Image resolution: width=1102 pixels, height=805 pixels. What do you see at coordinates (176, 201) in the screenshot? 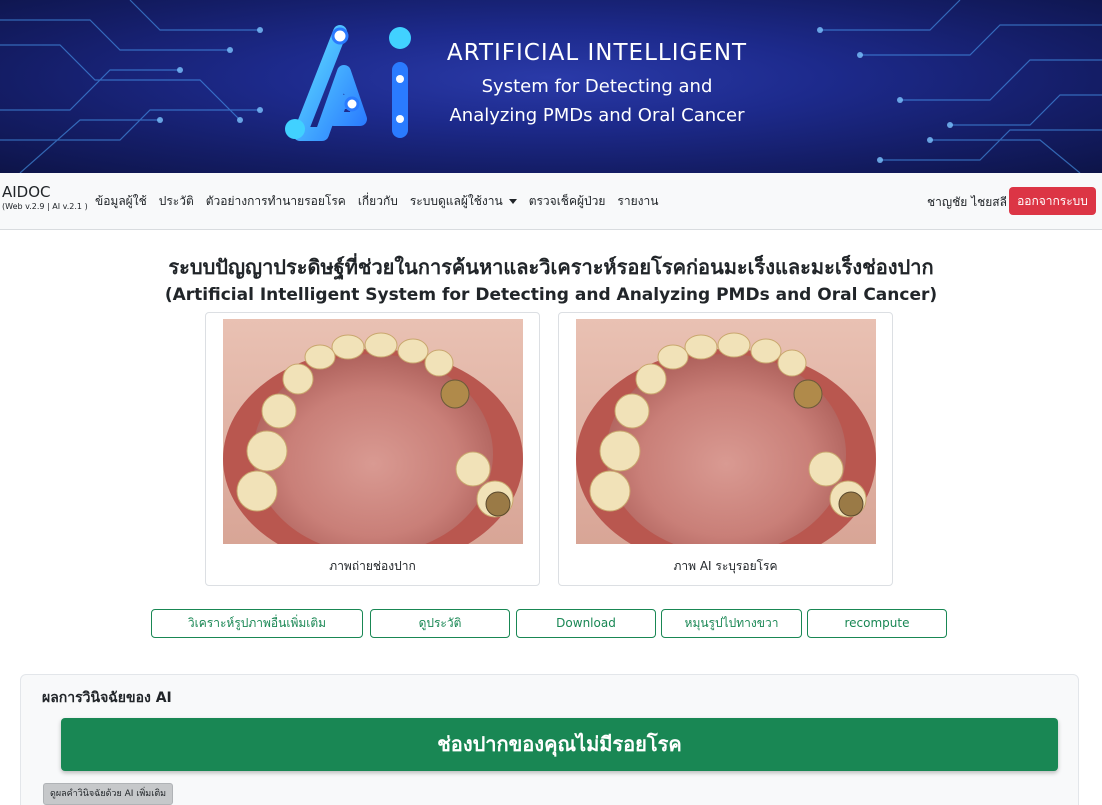
I see `nav-item-history: ประวัติ` at bounding box center [176, 201].